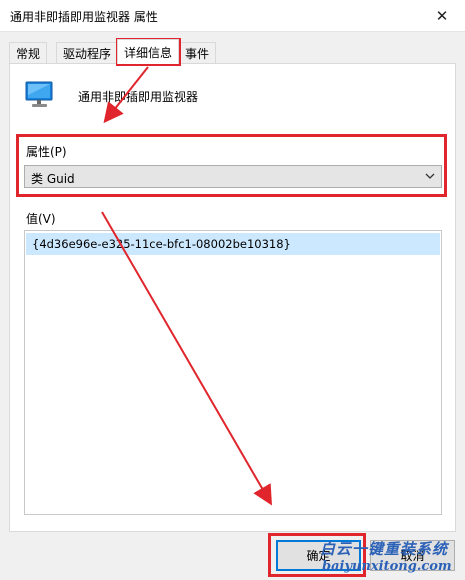  I want to click on property-label: 属性(P), so click(46, 152).